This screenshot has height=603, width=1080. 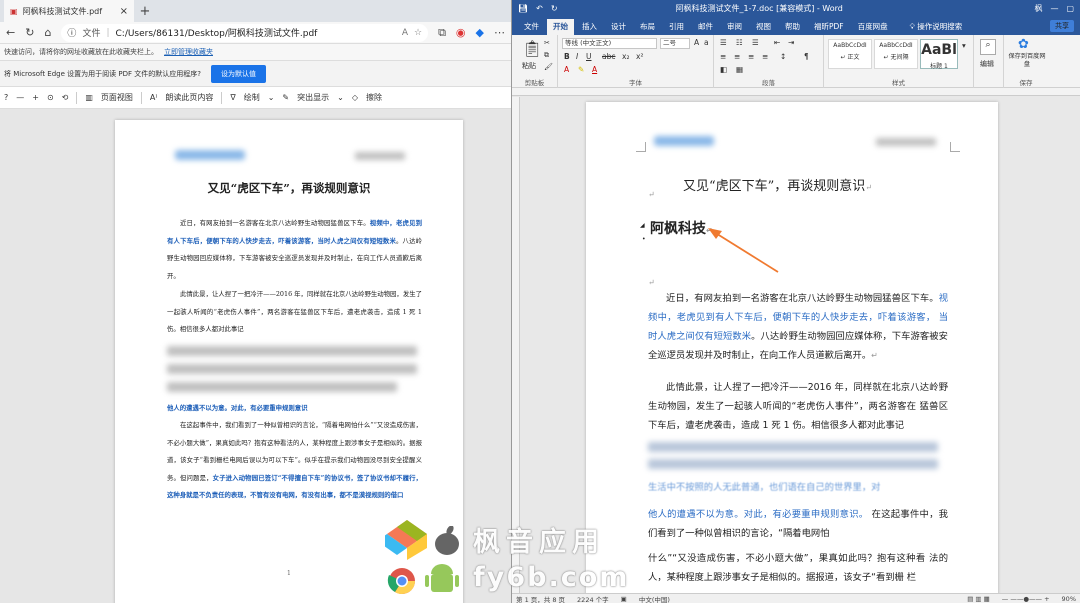 What do you see at coordinates (447, 540) in the screenshot?
I see `apple-logo-icon` at bounding box center [447, 540].